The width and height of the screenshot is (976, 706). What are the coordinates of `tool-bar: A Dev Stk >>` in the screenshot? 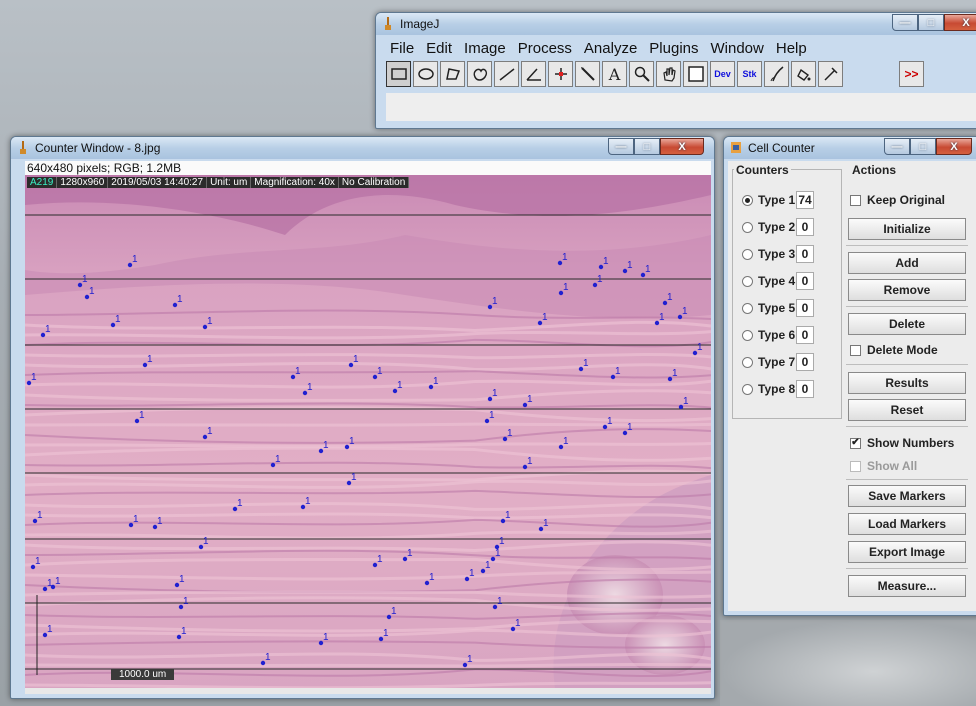 It's located at (656, 75).